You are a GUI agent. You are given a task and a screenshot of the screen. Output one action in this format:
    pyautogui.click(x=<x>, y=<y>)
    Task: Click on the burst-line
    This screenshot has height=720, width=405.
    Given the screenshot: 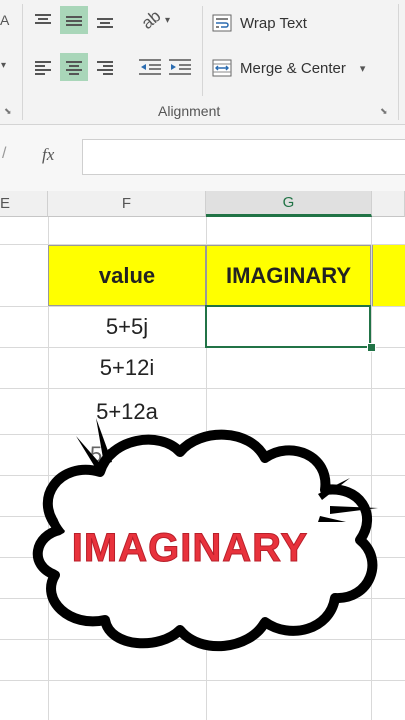 What is the action you would take?
    pyautogui.click(x=104, y=441)
    